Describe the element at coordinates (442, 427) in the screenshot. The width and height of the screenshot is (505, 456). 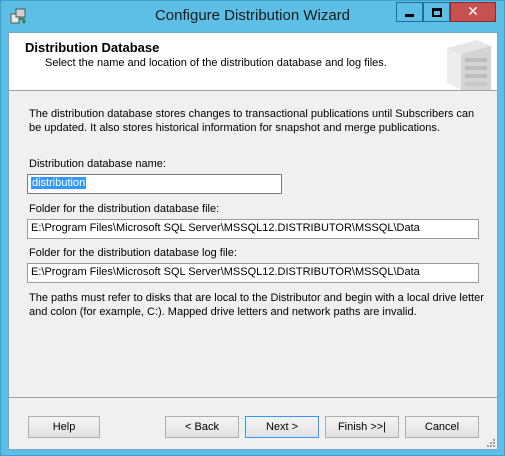
I see `cancel-button: Cancel` at that location.